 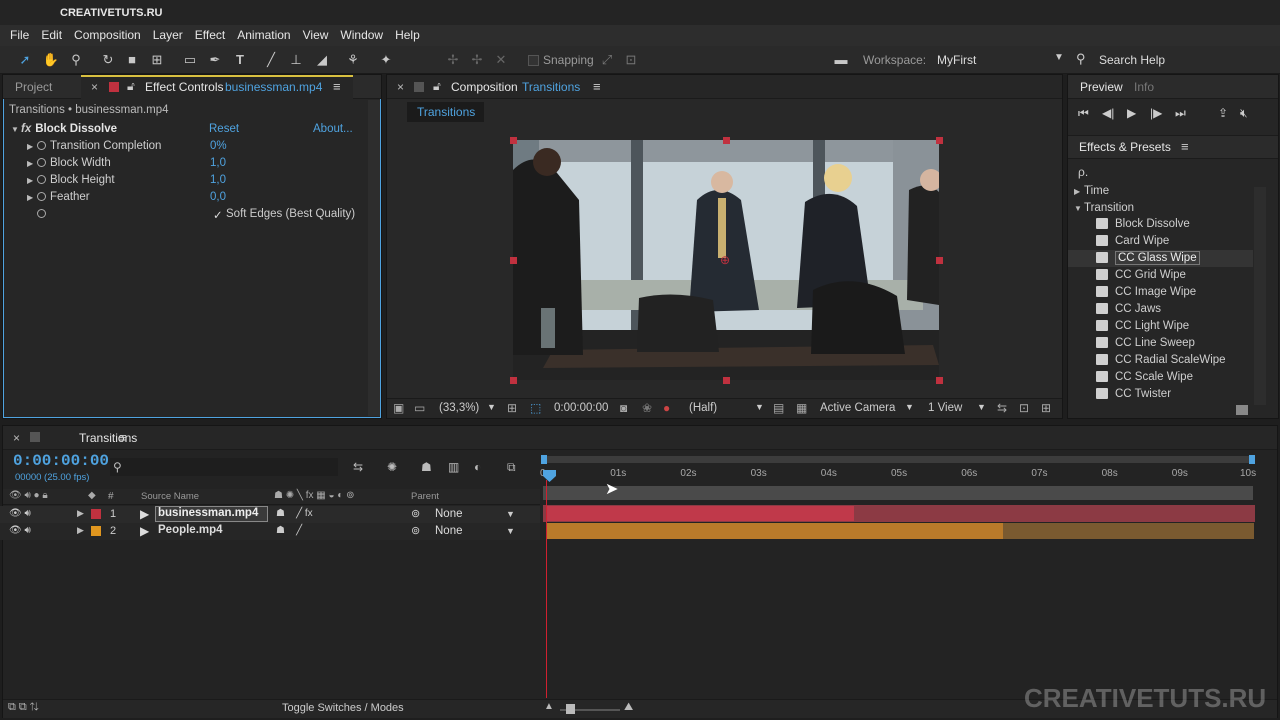 I want to click on anchor-point-icon: ⊕, so click(x=725, y=260).